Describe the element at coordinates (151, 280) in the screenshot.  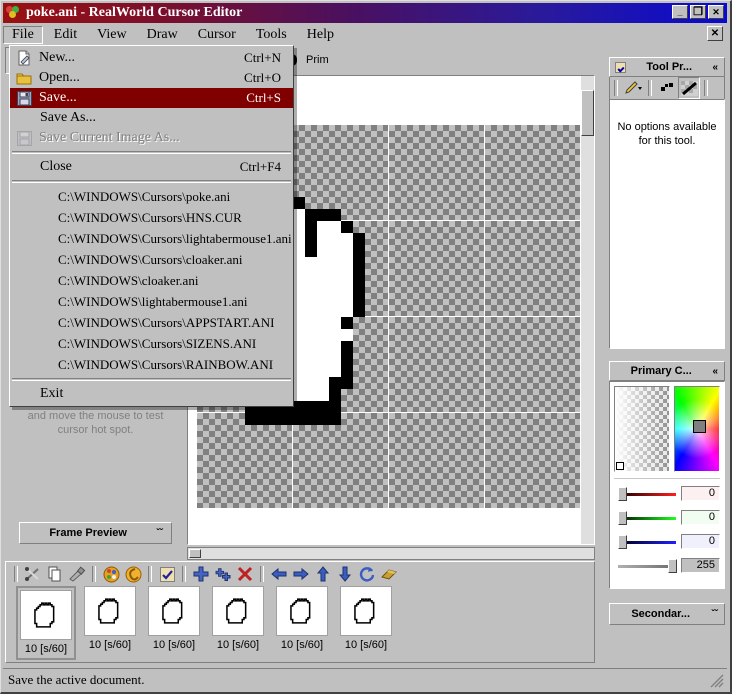
I see `recent-file-item: C:\WINDOWS\cloaker.ani` at that location.